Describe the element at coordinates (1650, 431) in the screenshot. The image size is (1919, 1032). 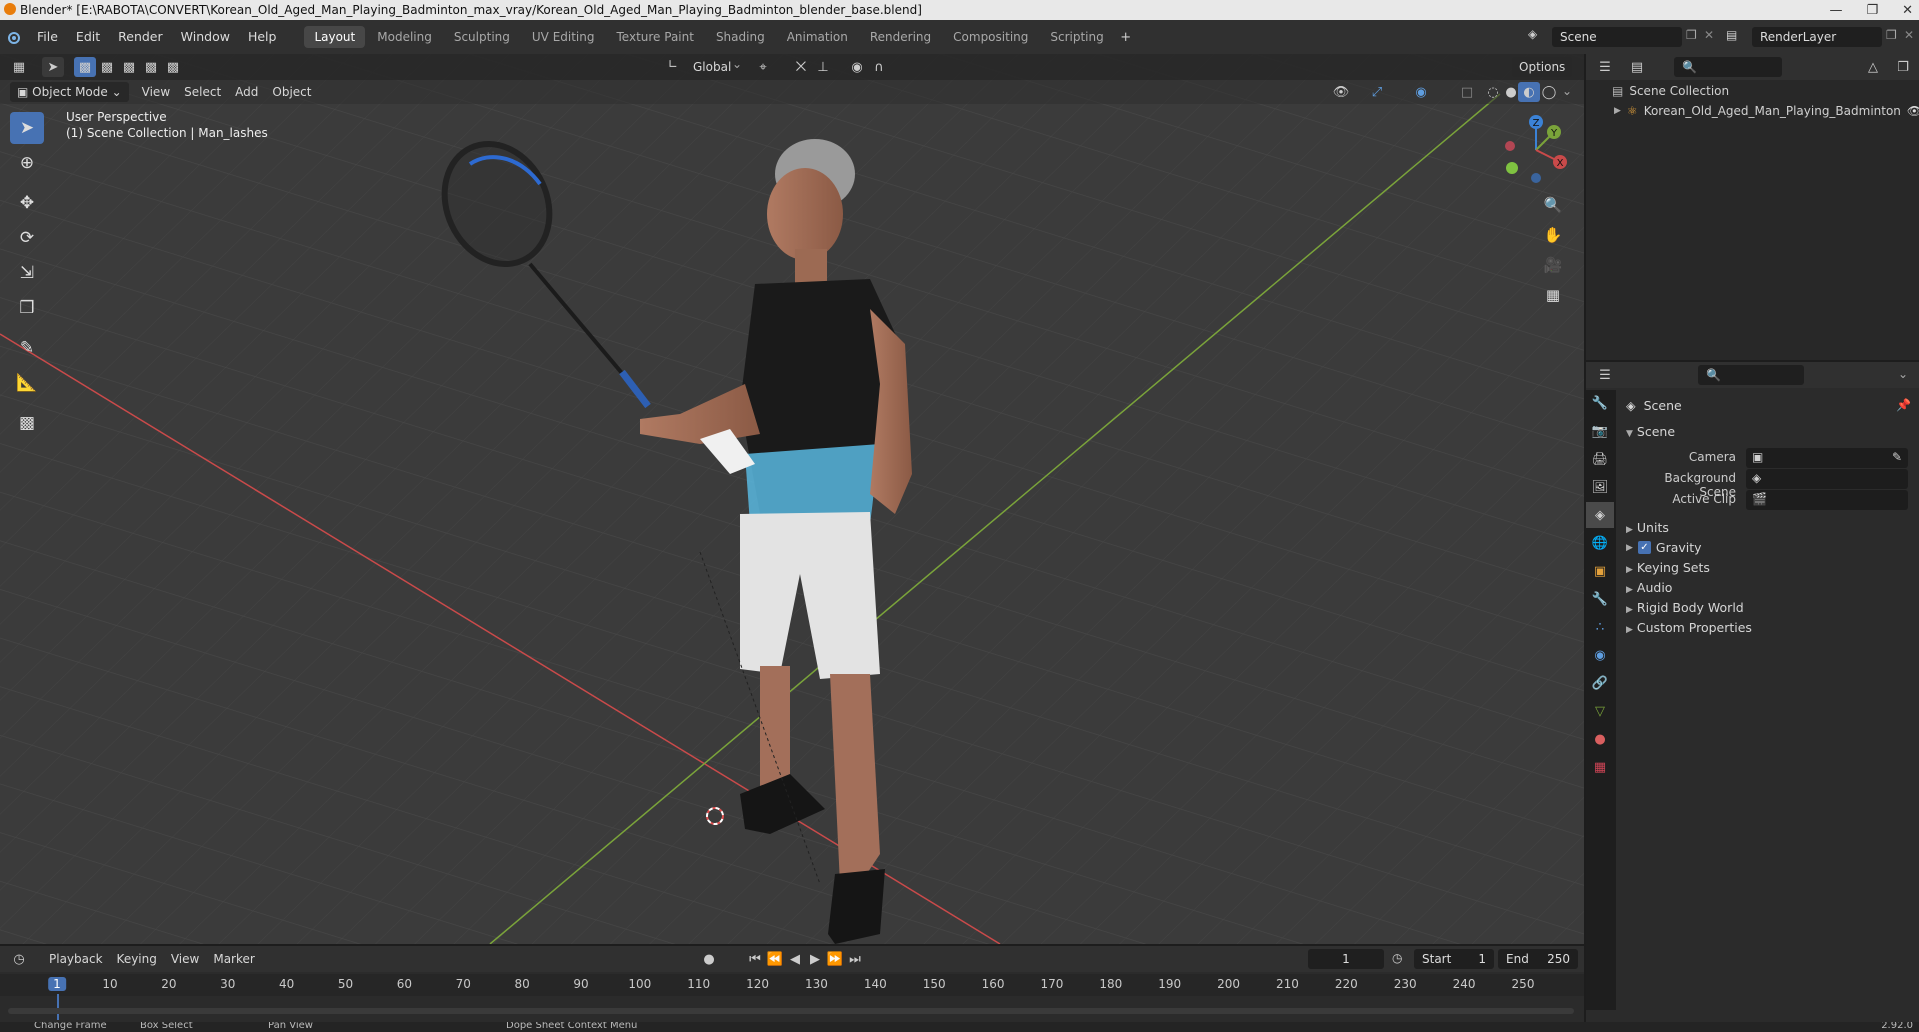
I see `scene-panel-header: ▼ Scene` at that location.